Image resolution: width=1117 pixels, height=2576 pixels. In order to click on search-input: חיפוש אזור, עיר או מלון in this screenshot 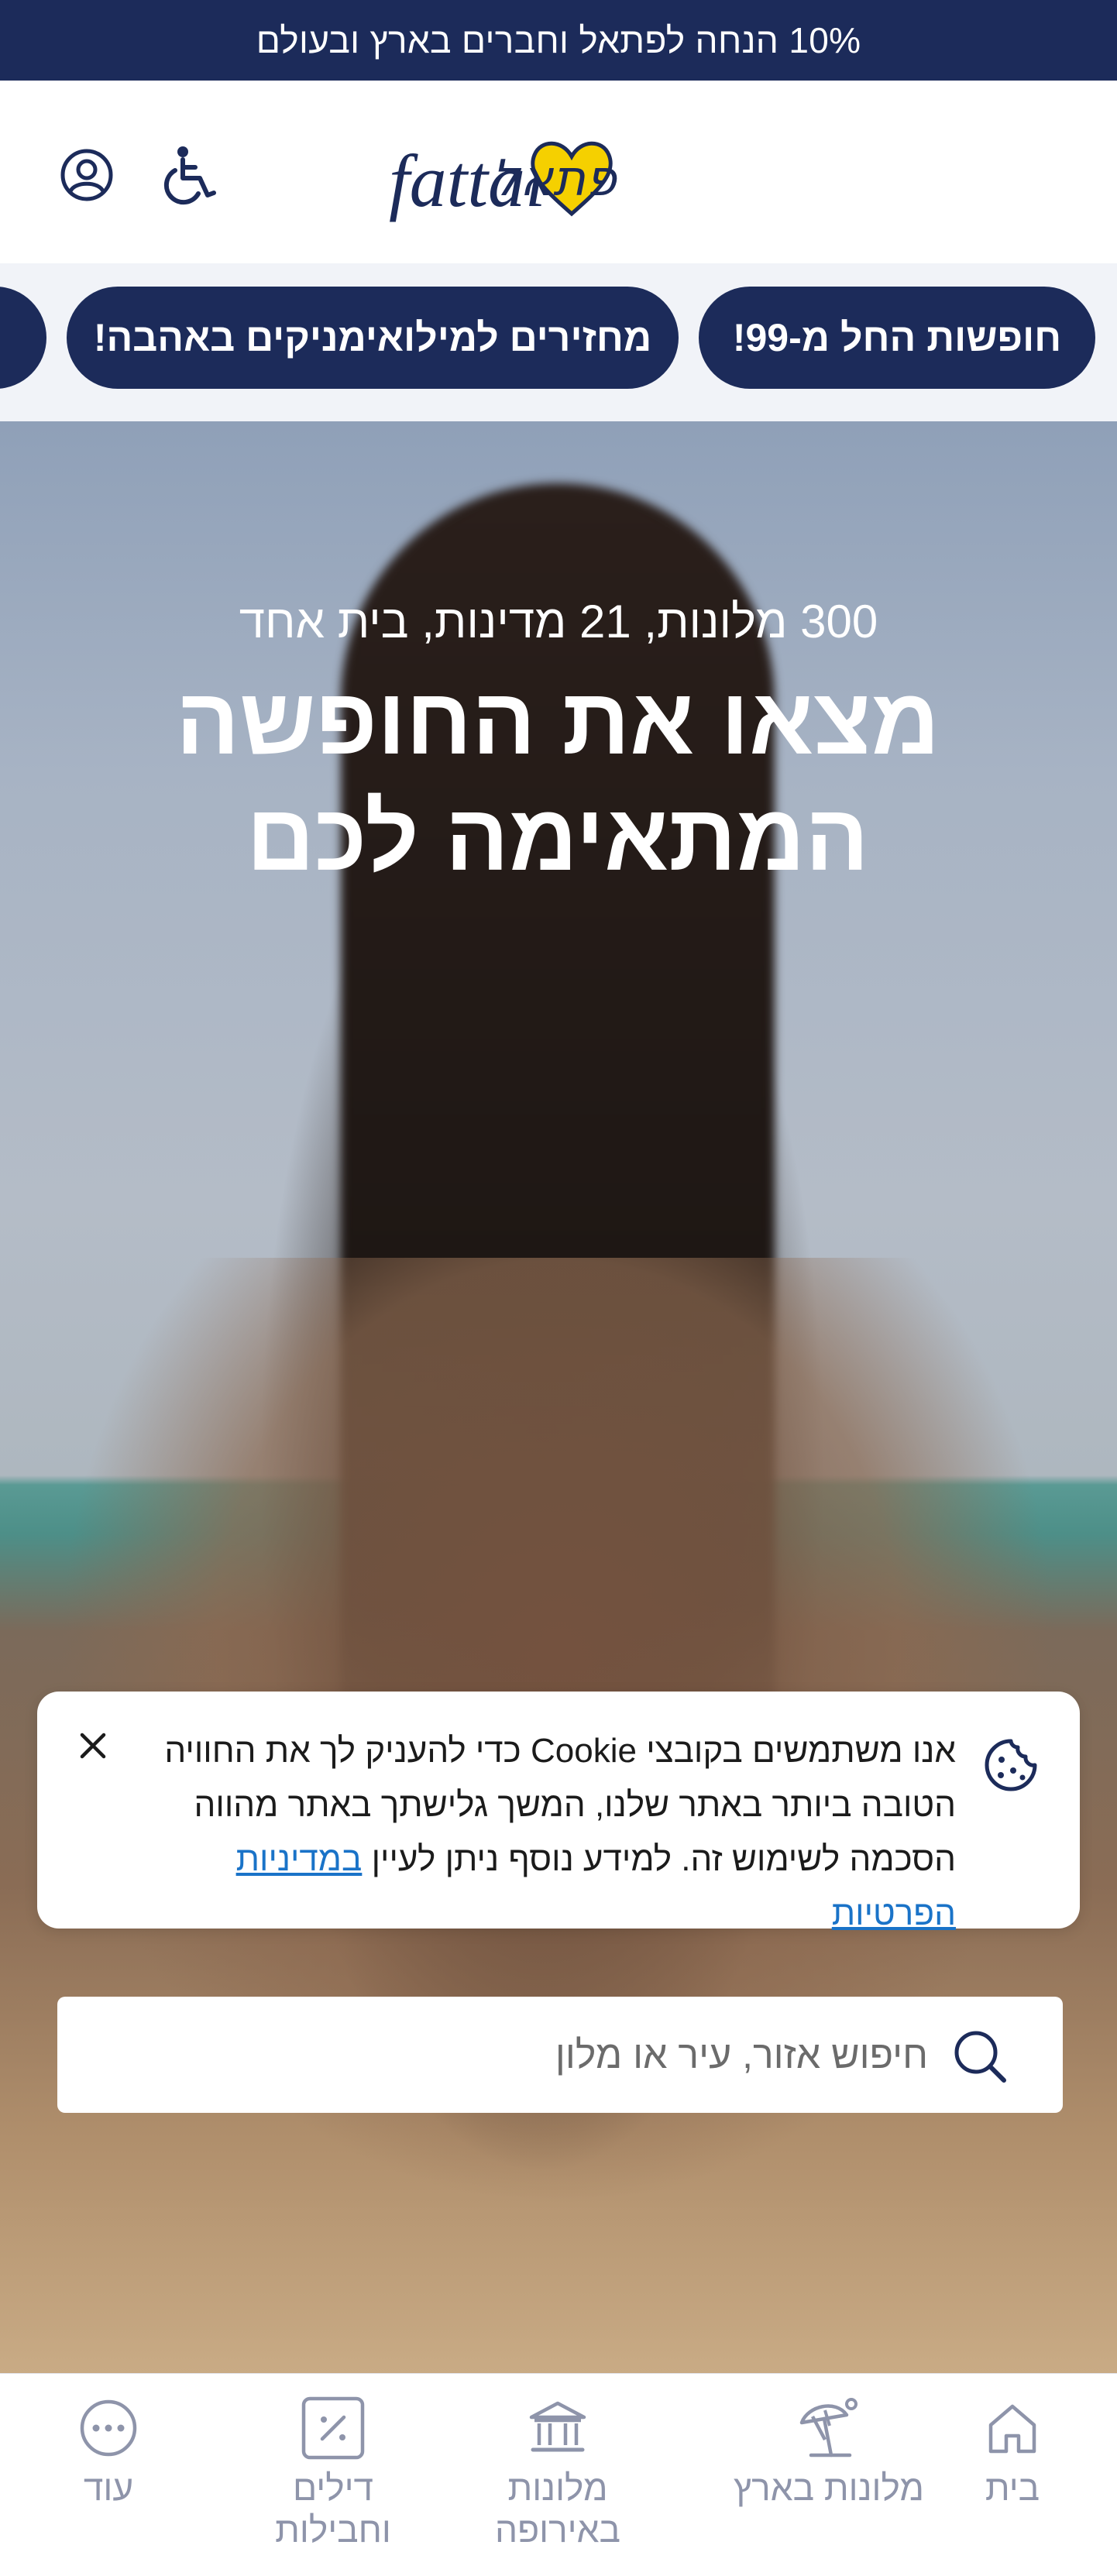, I will do `click(560, 2055)`.